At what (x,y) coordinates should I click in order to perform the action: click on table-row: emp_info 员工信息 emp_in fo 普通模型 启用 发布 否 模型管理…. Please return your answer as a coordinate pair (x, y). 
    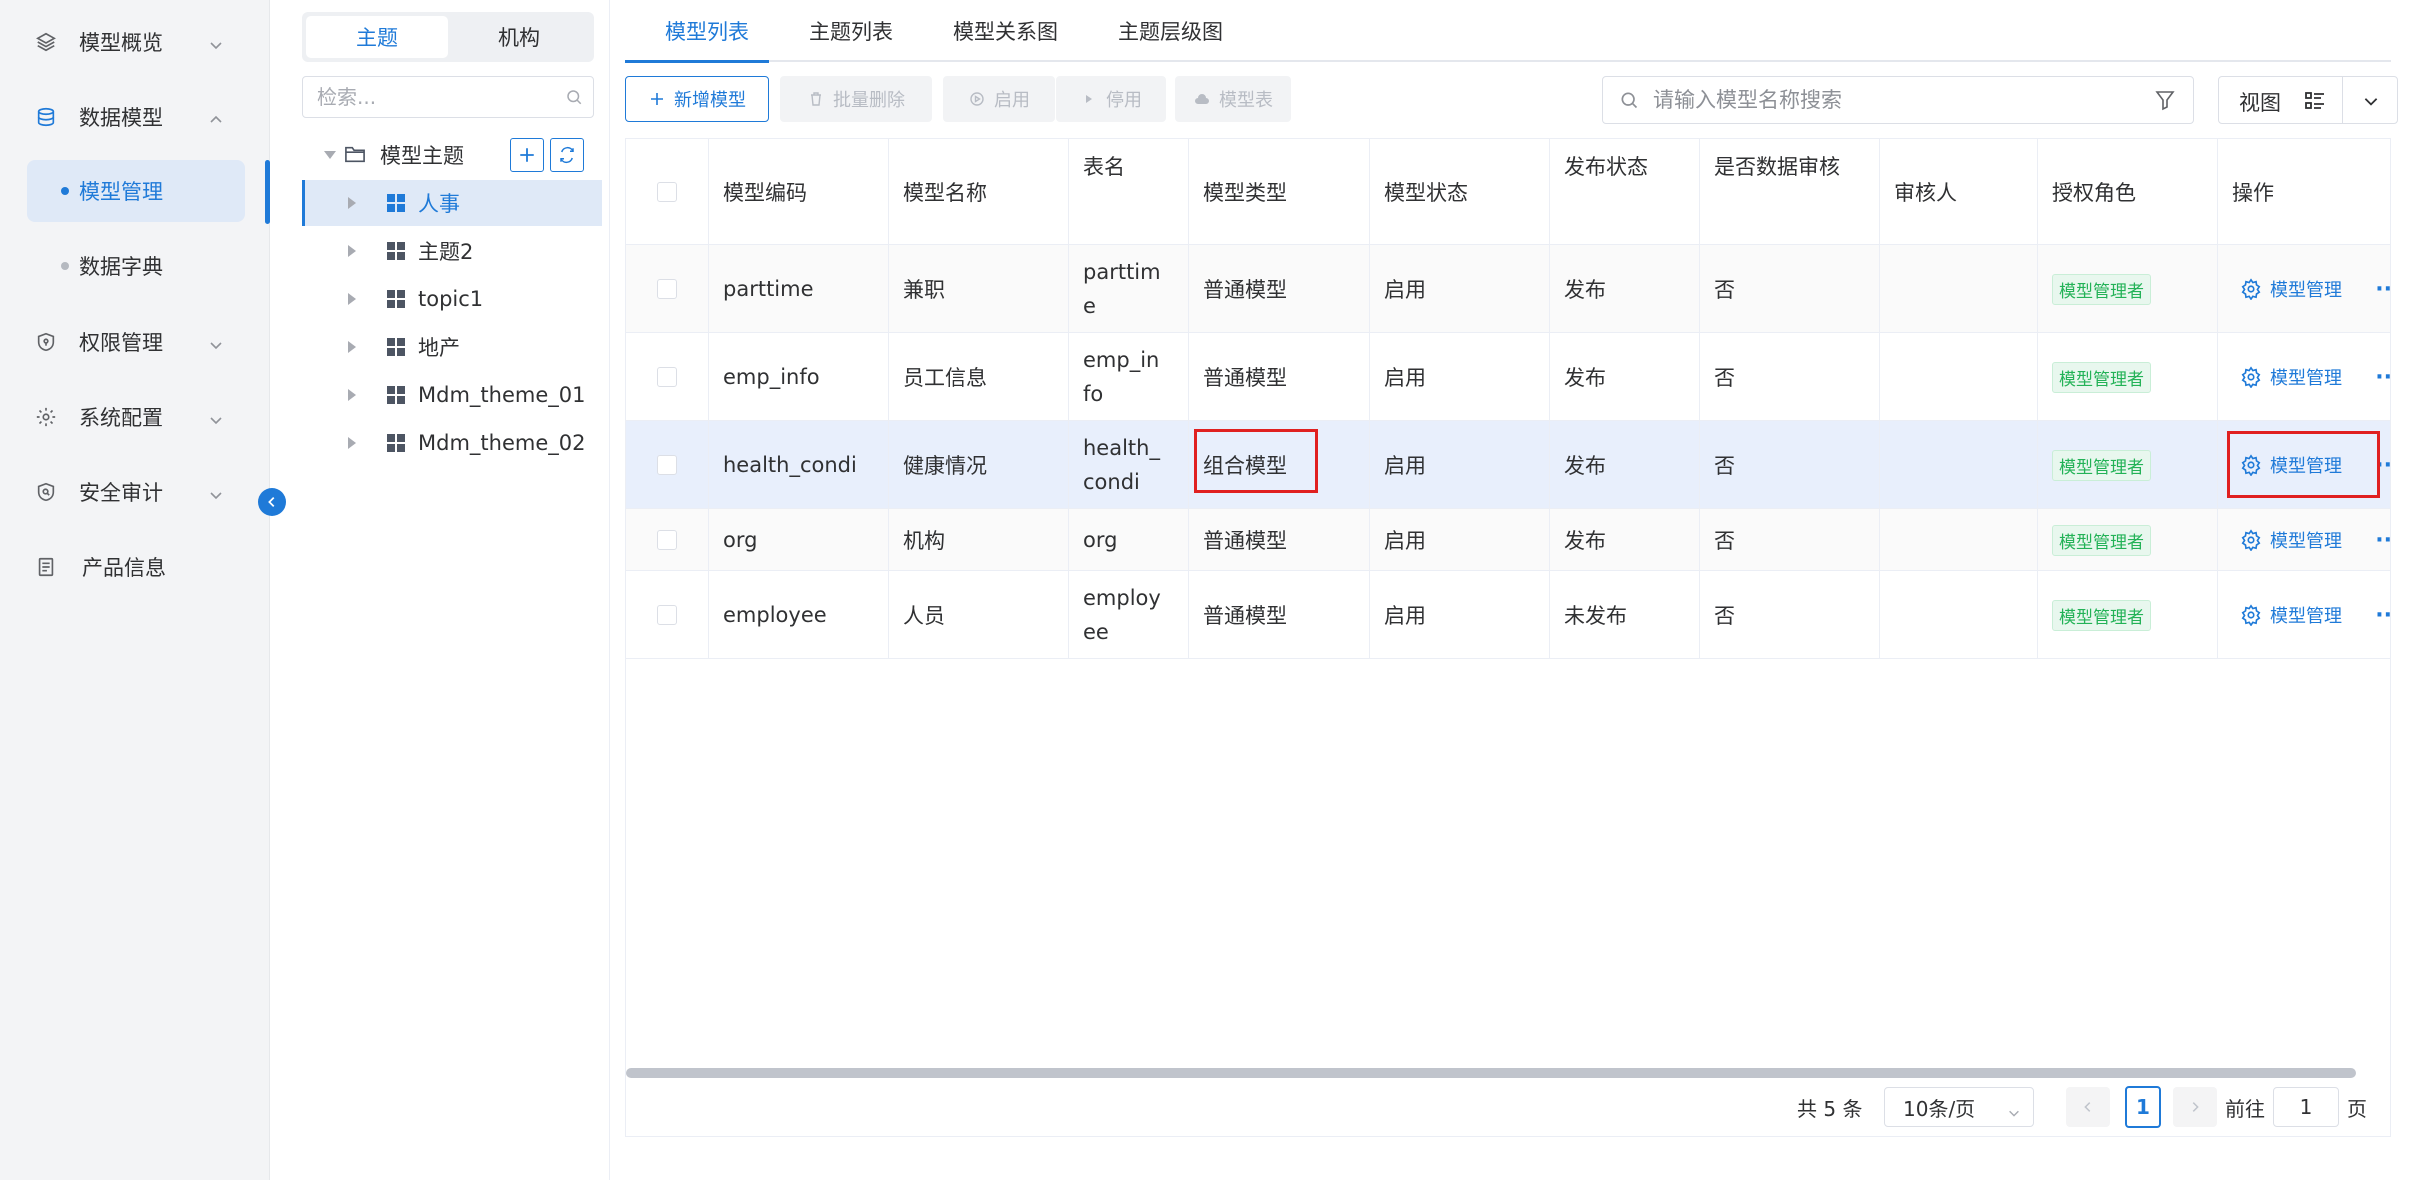
    Looking at the image, I should click on (1508, 377).